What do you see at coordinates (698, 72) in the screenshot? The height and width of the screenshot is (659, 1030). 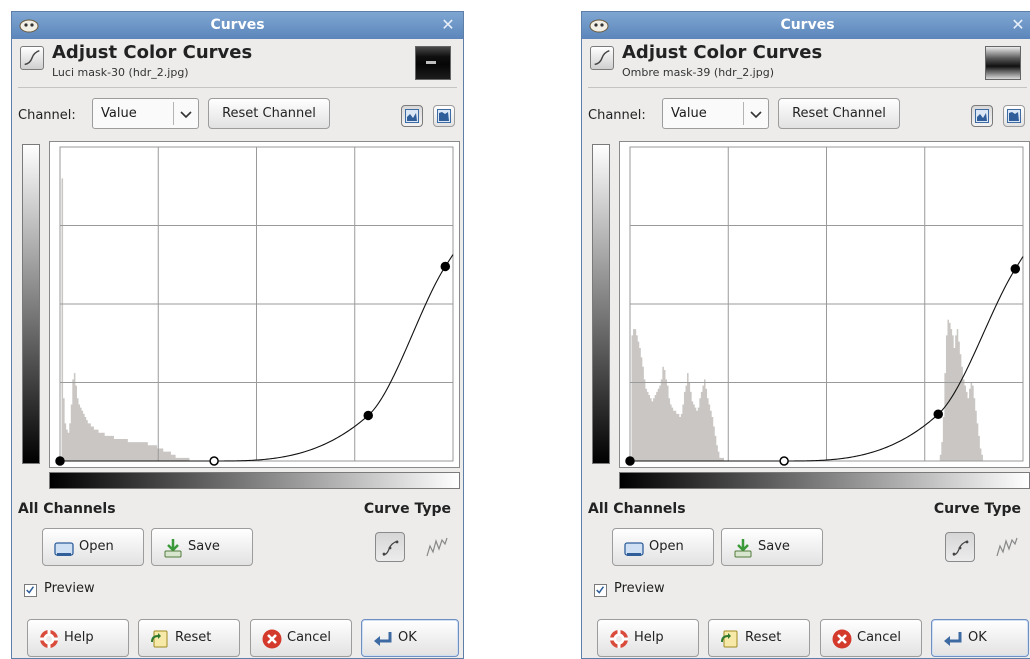 I see `dialog-subheading: Ombre mask-39 (hdr_2.jpg)` at bounding box center [698, 72].